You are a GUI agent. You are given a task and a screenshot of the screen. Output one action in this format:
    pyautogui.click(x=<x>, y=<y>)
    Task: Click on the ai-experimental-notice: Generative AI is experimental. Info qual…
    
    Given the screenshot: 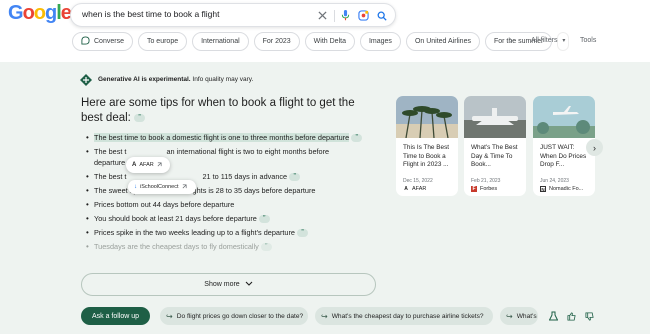 What is the action you would take?
    pyautogui.click(x=166, y=79)
    